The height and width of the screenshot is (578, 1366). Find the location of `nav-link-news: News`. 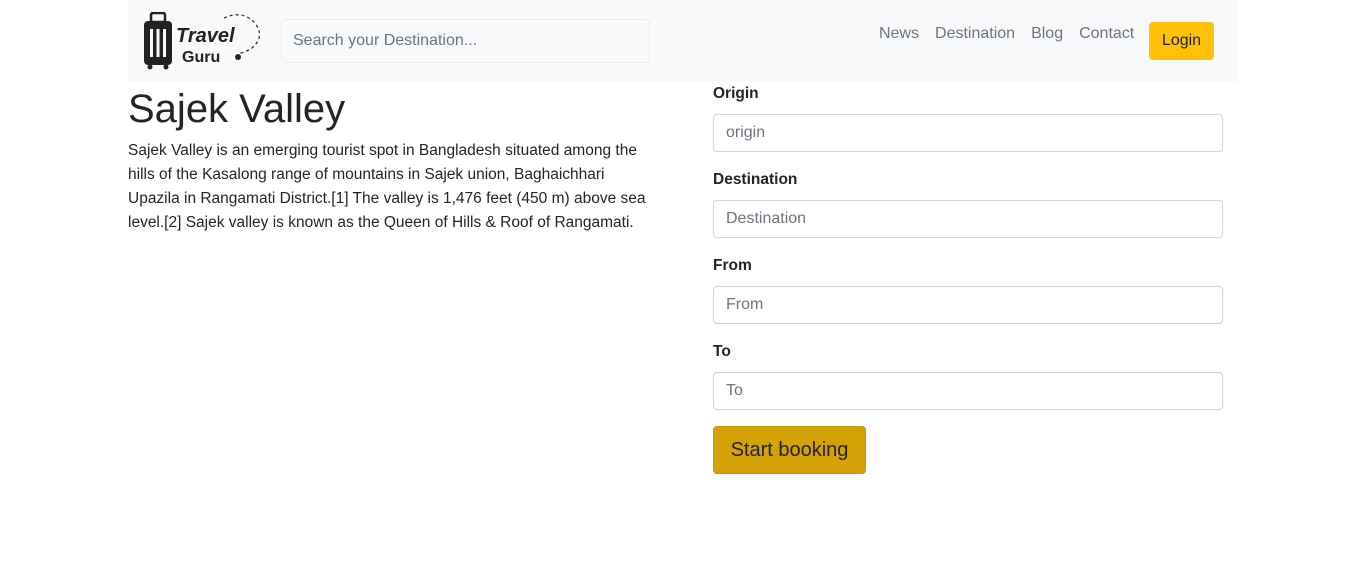

nav-link-news: News is located at coordinates (899, 34).